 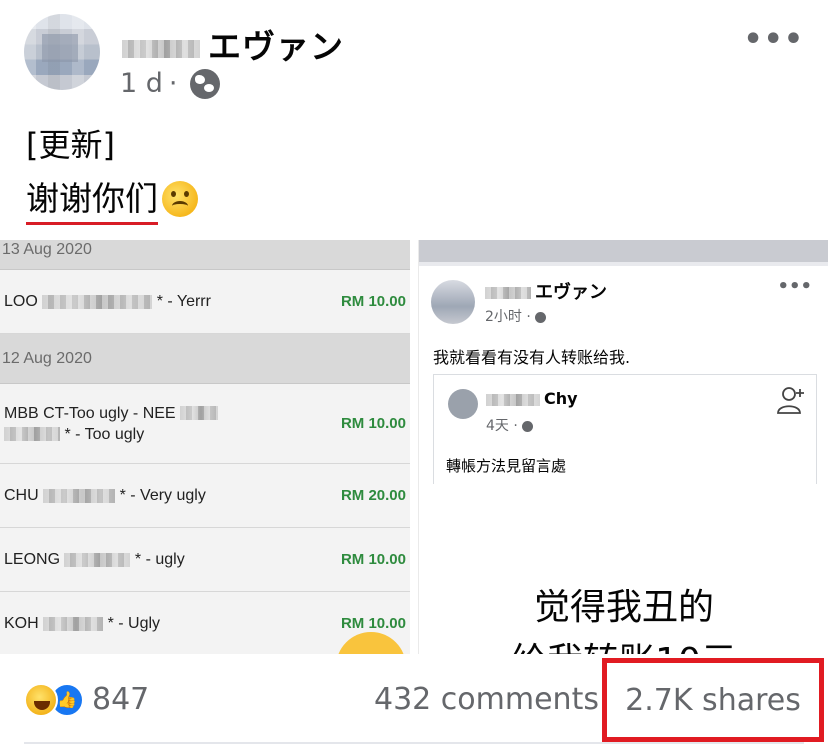 I want to click on reaction-count: 847, so click(x=121, y=699).